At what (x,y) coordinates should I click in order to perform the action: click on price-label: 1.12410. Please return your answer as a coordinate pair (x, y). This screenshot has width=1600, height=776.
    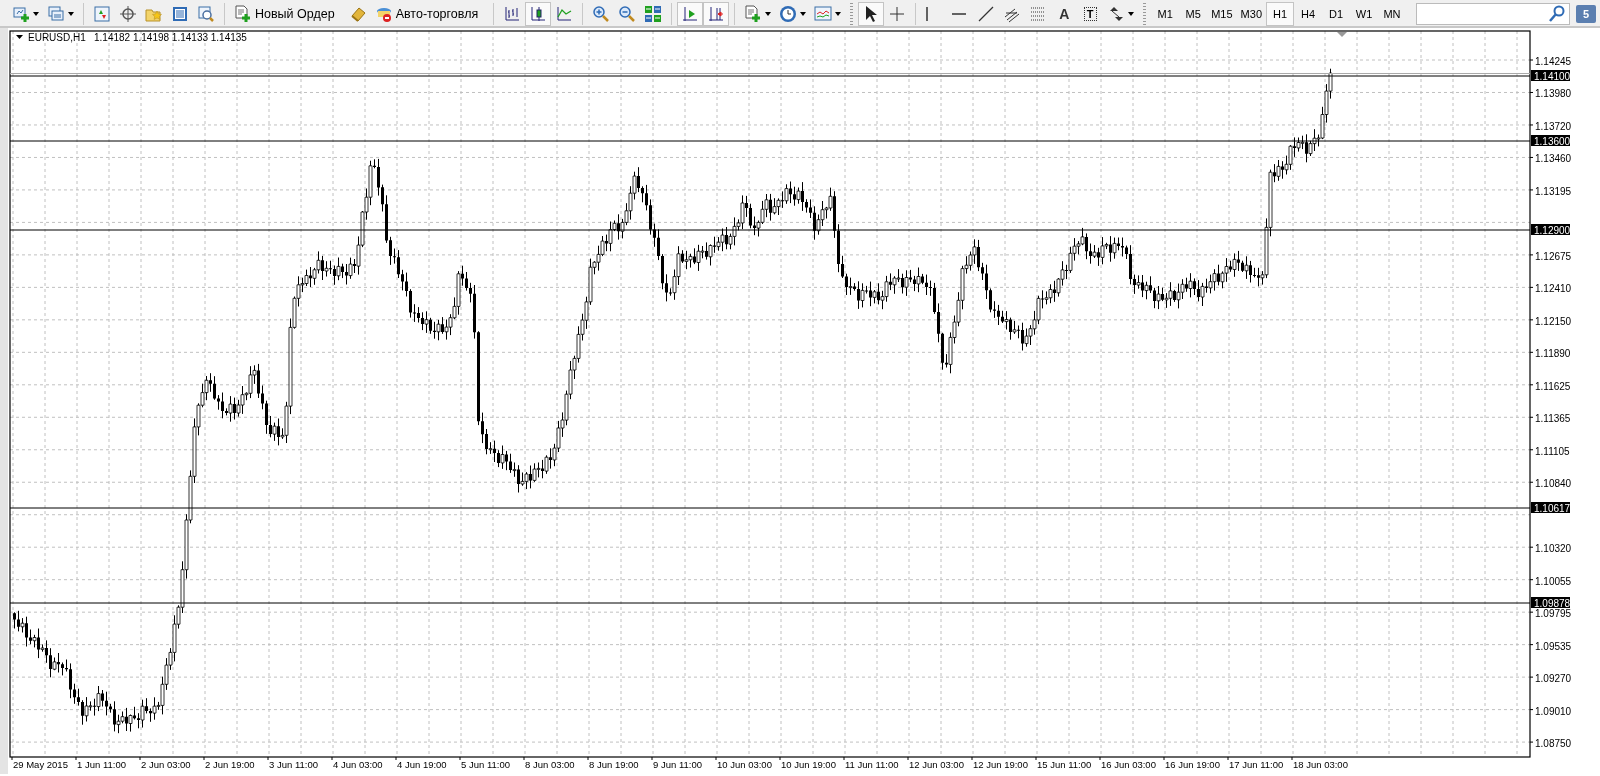
    Looking at the image, I should click on (1553, 289).